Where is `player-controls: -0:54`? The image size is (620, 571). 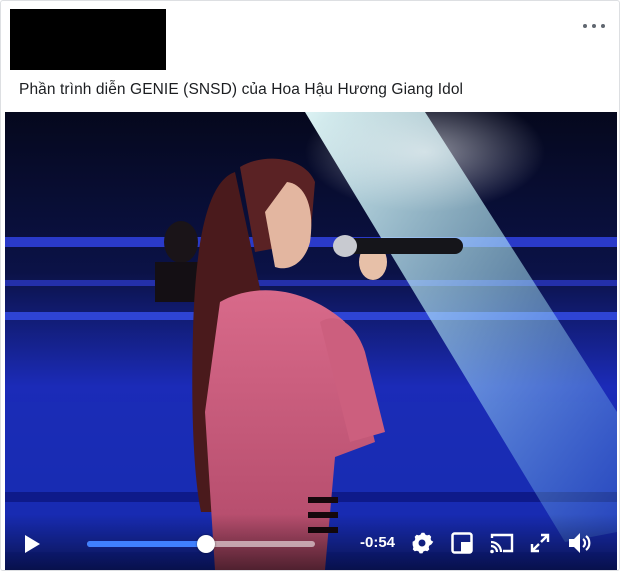 player-controls: -0:54 is located at coordinates (311, 542).